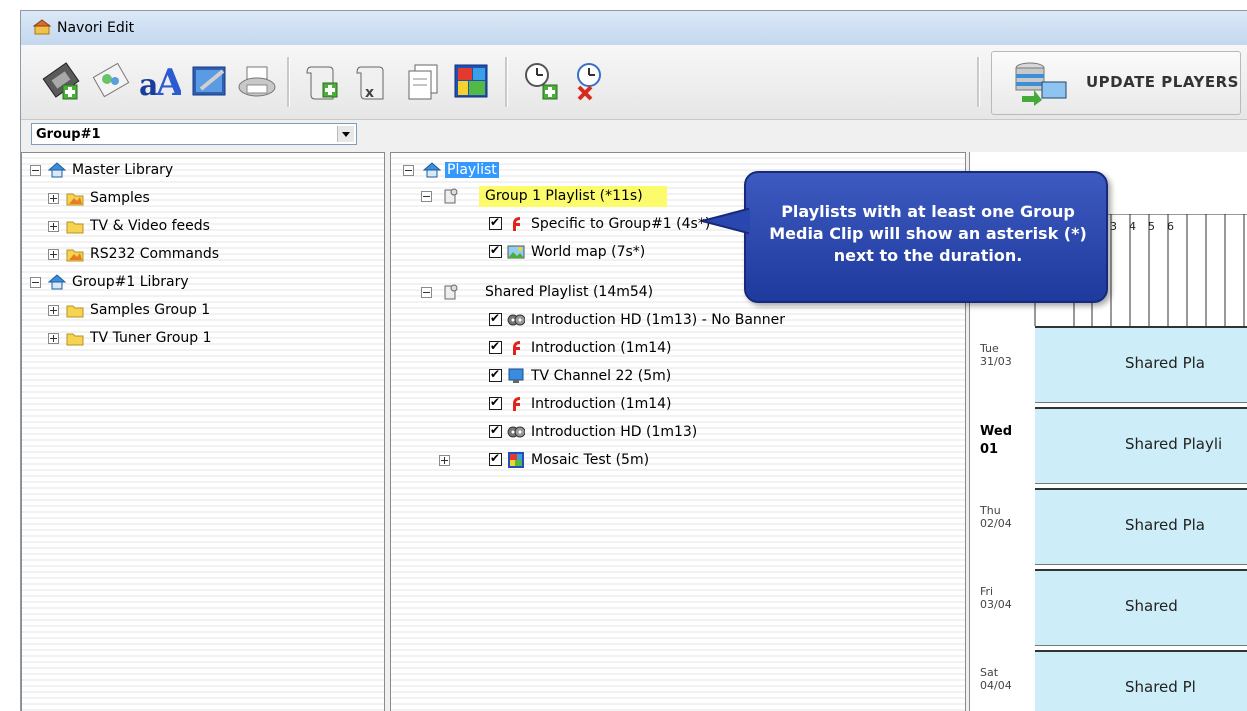 The height and width of the screenshot is (711, 1247). I want to click on clip-label: TV Channel 22 (5m), so click(601, 376).